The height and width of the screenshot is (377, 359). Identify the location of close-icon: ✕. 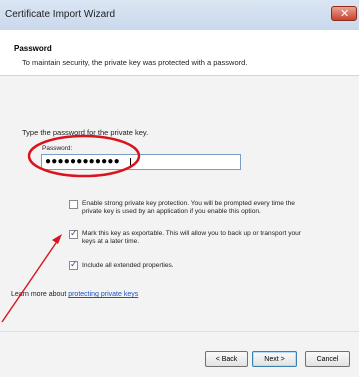
(345, 14).